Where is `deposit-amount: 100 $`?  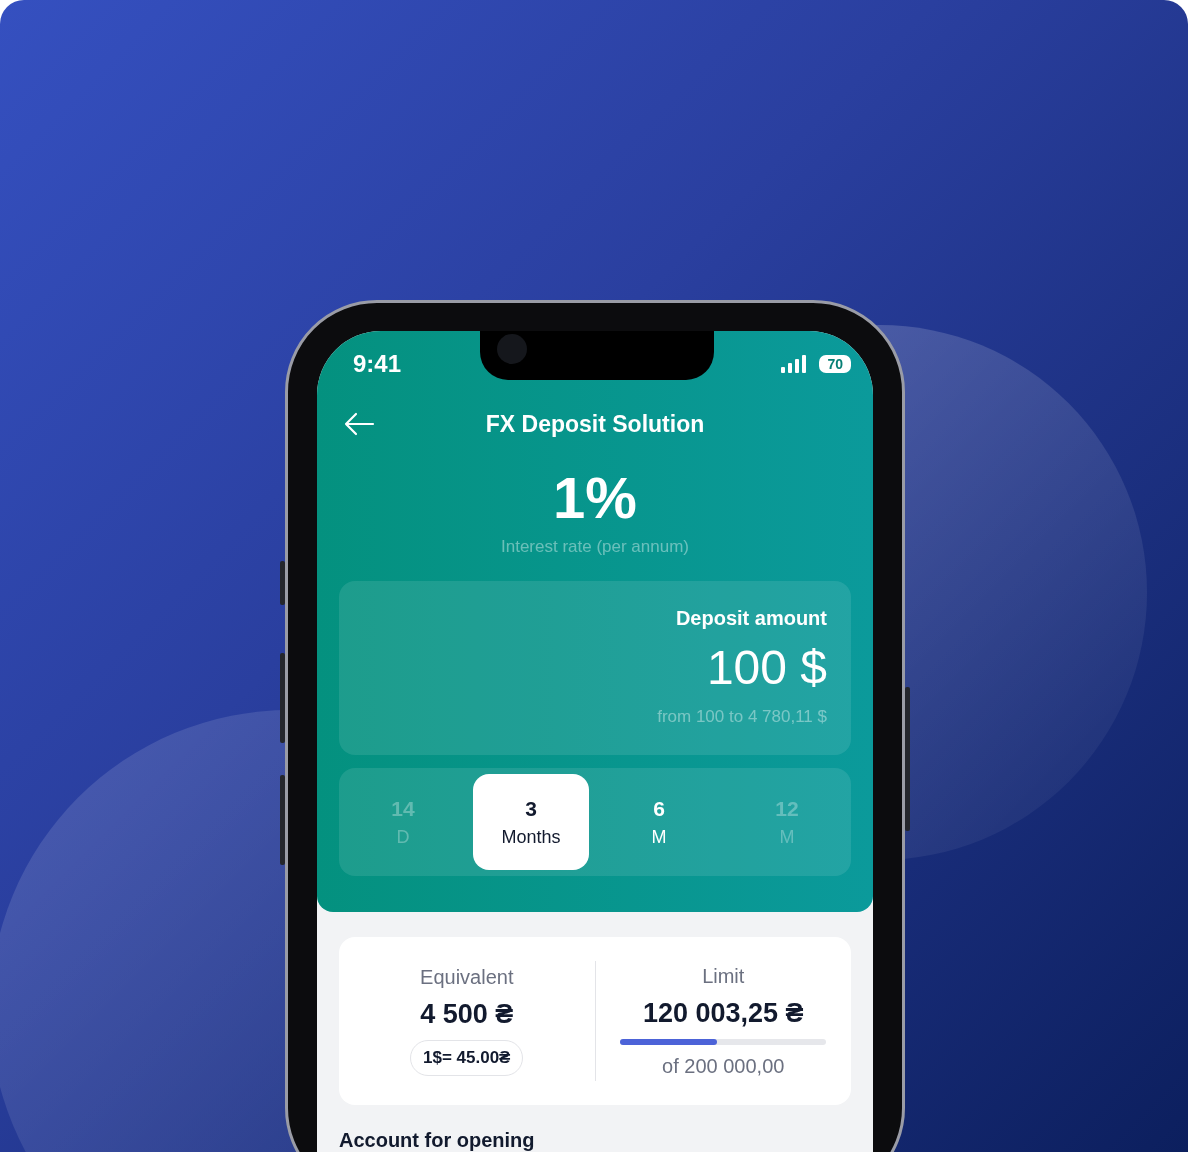 deposit-amount: 100 $ is located at coordinates (766, 667).